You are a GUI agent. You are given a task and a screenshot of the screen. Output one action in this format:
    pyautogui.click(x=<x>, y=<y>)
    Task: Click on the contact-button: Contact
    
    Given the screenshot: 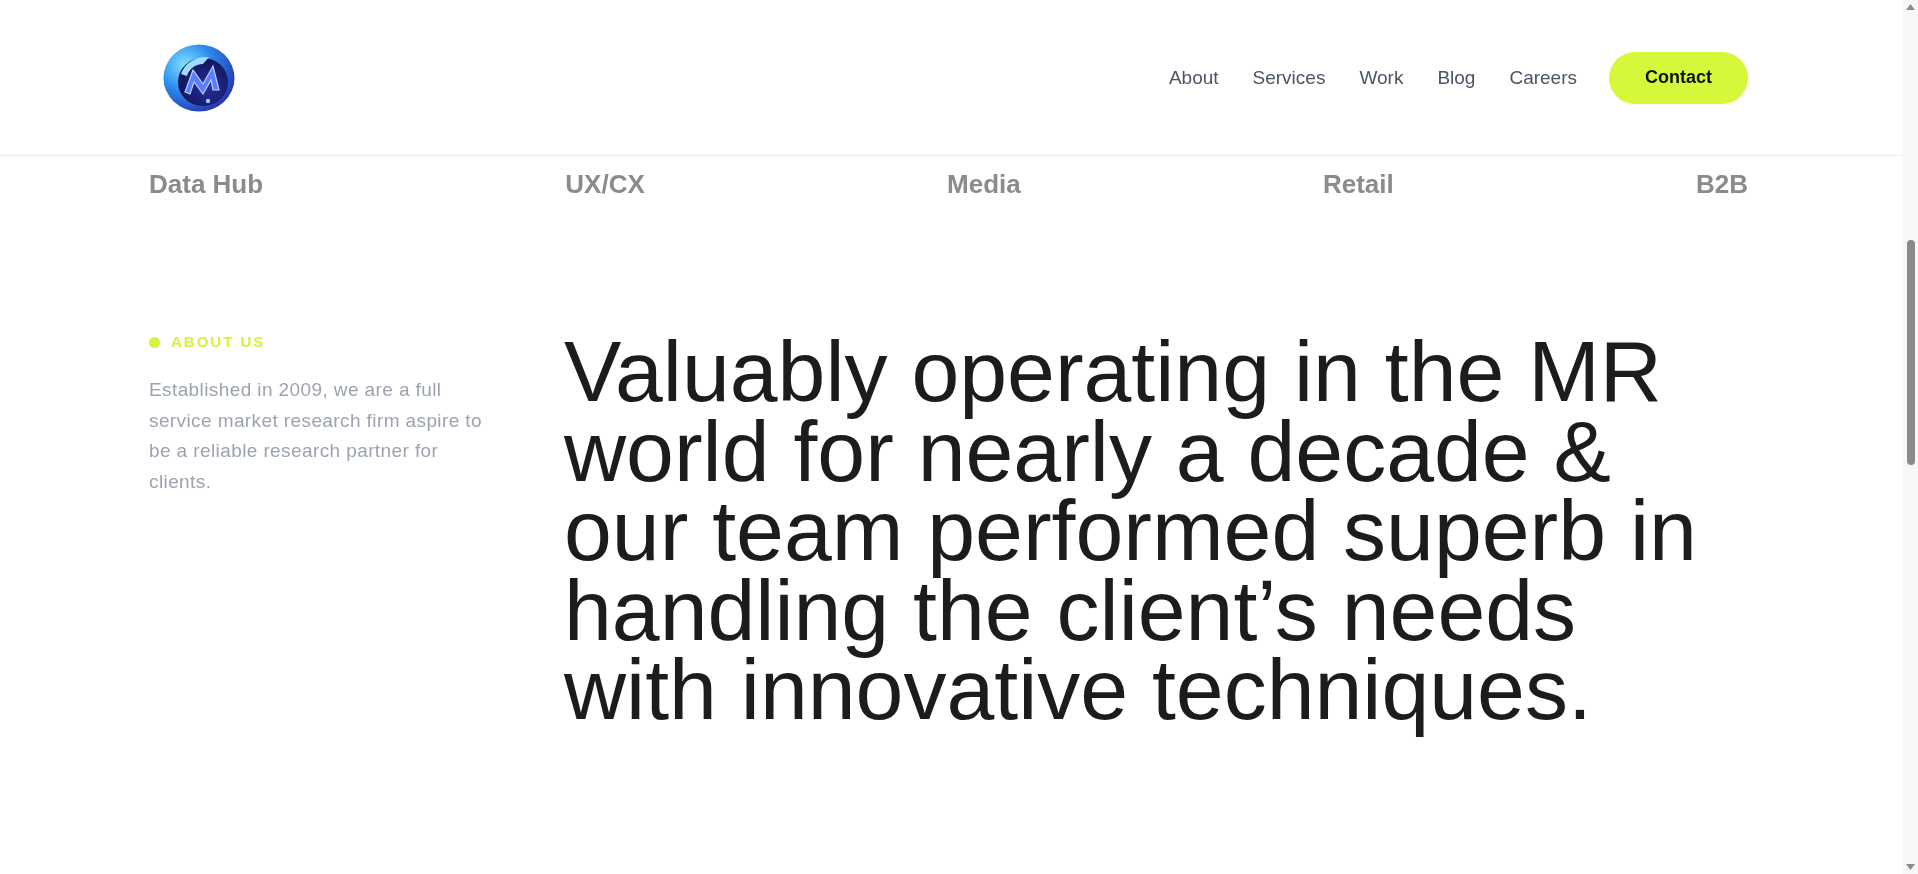 What is the action you would take?
    pyautogui.click(x=1678, y=77)
    